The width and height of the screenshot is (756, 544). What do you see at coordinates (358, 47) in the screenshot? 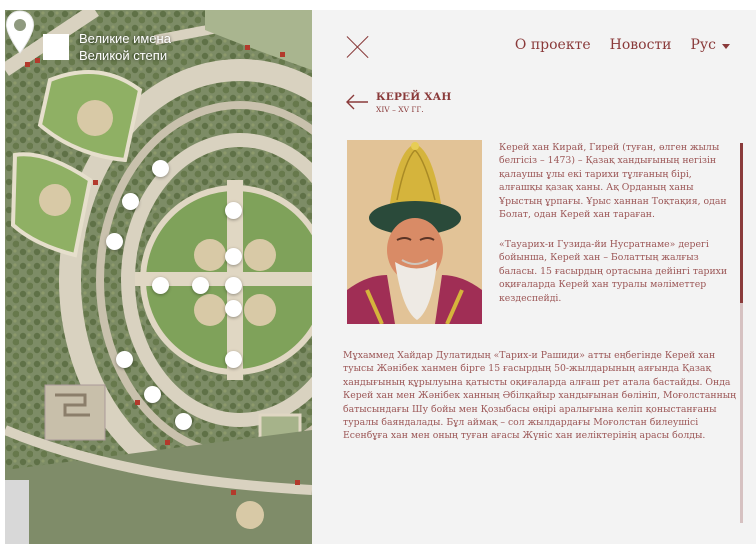
I see `close-icon` at bounding box center [358, 47].